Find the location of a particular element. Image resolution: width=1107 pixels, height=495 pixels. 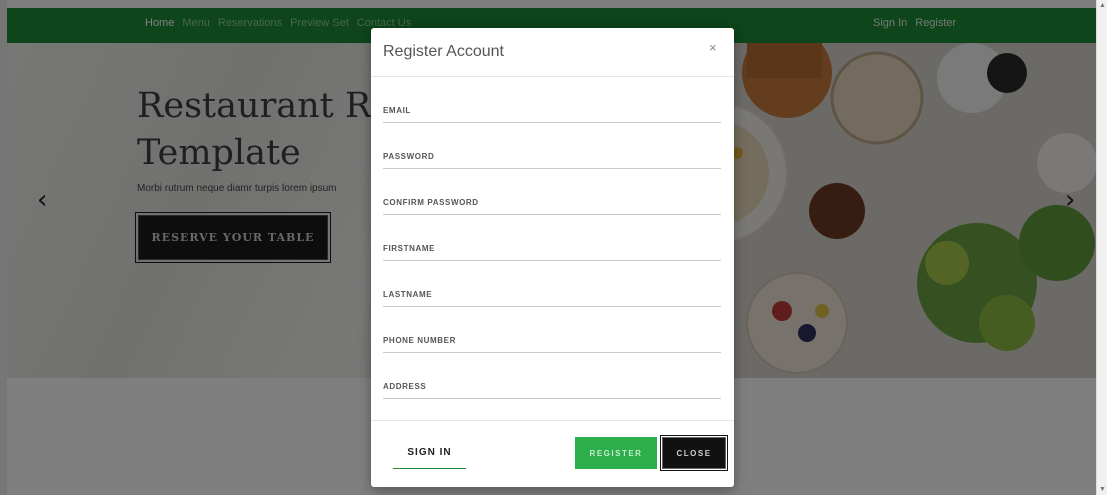

confirm-password-input is located at coordinates (552, 194).